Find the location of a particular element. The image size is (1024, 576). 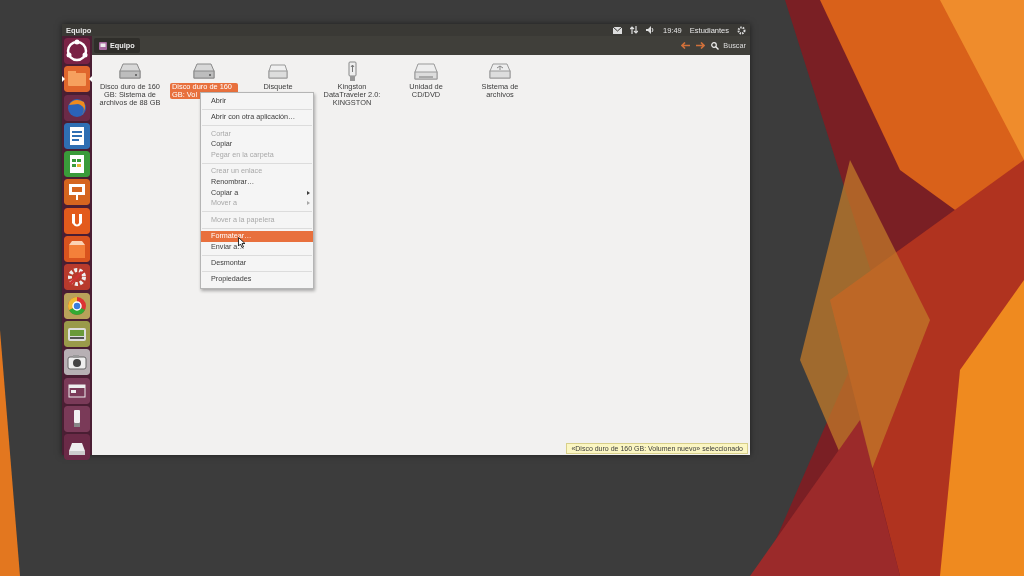

search-icon is located at coordinates (715, 45).